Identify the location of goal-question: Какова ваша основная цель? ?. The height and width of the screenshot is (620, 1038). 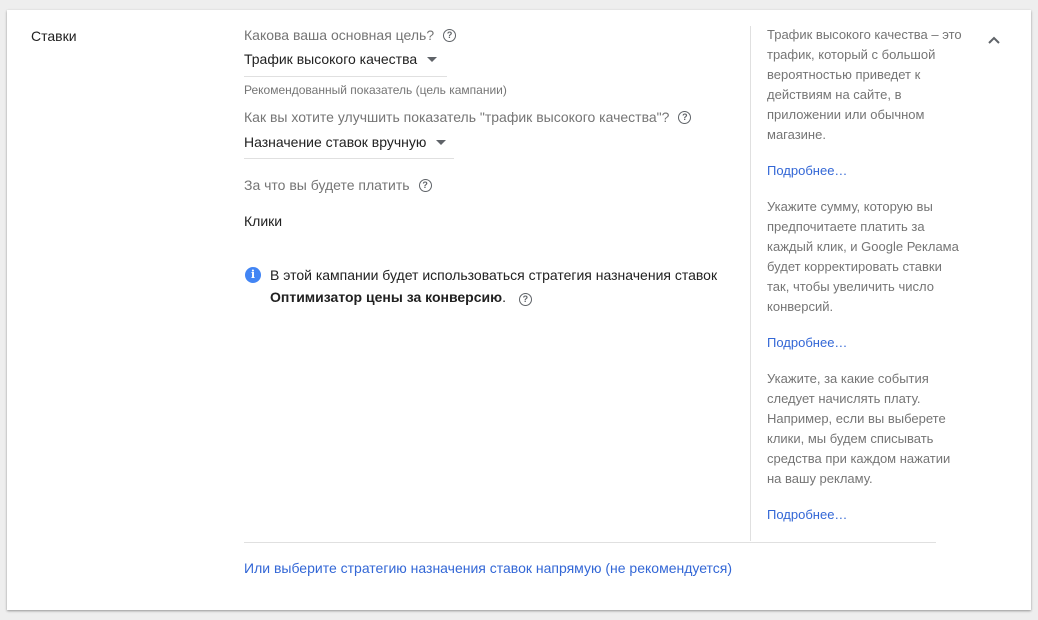
(350, 35).